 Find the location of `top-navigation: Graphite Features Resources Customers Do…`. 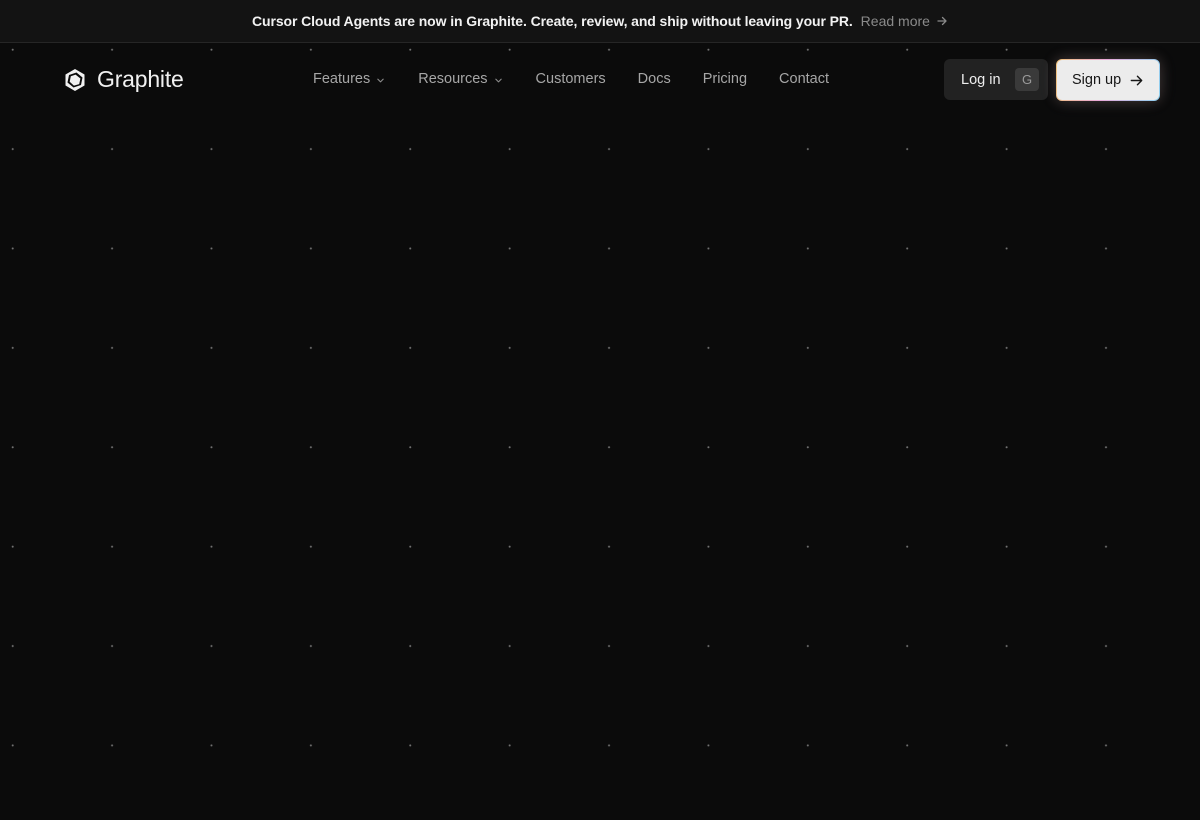

top-navigation: Graphite Features Resources Customers Do… is located at coordinates (600, 80).